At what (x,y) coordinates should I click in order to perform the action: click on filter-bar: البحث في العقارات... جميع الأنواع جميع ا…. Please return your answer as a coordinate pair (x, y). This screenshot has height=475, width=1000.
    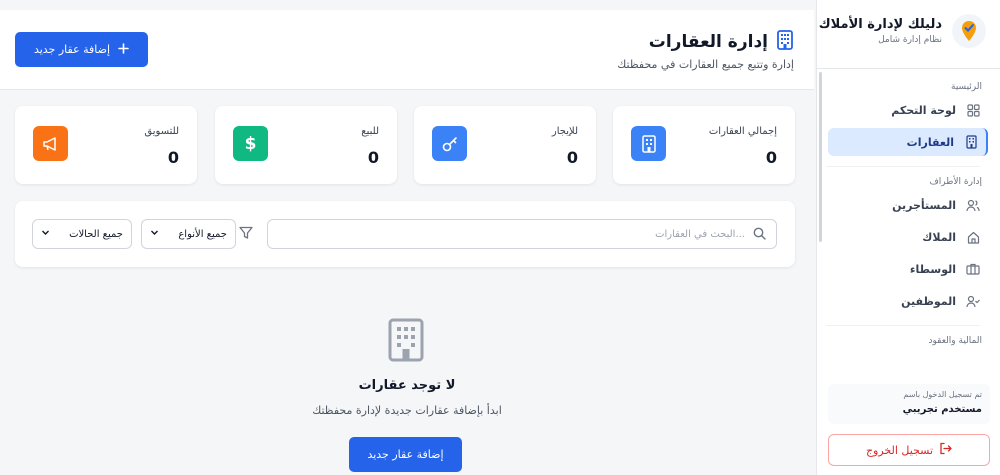
    Looking at the image, I should click on (405, 234).